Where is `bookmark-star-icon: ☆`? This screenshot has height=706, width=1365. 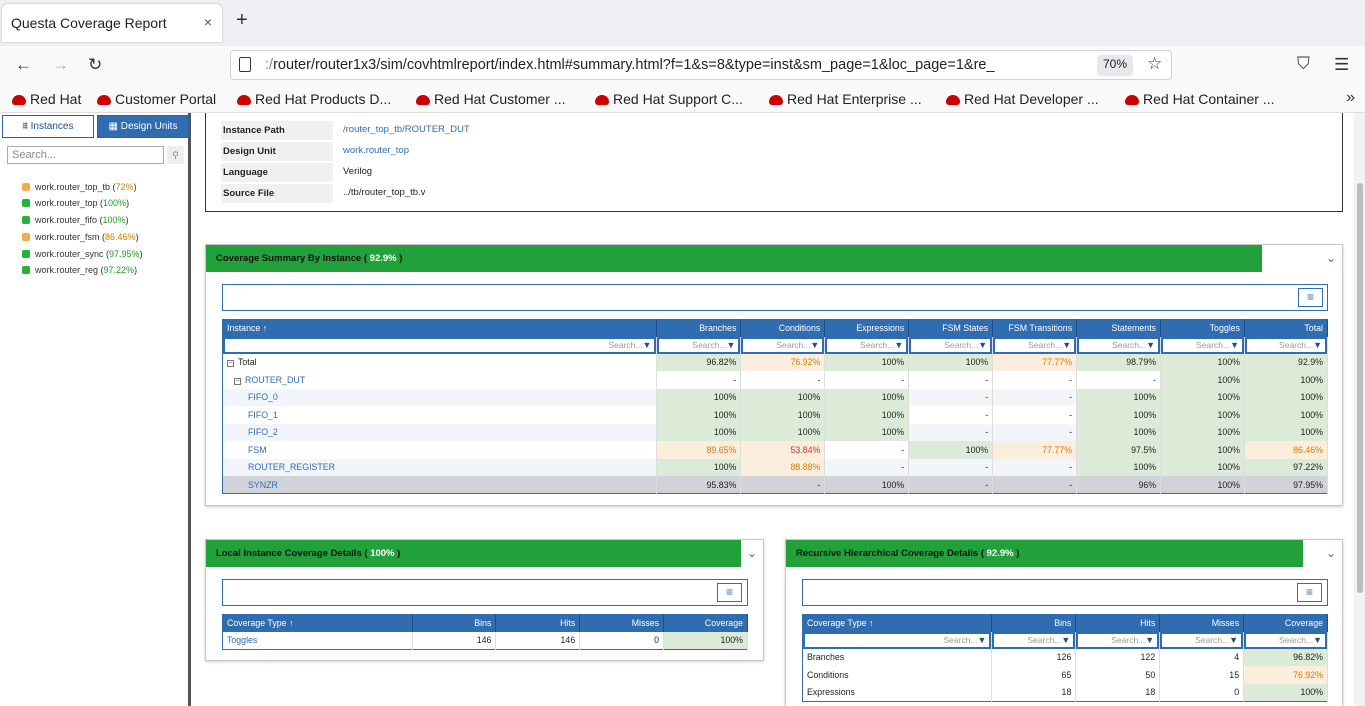 bookmark-star-icon: ☆ is located at coordinates (1154, 64).